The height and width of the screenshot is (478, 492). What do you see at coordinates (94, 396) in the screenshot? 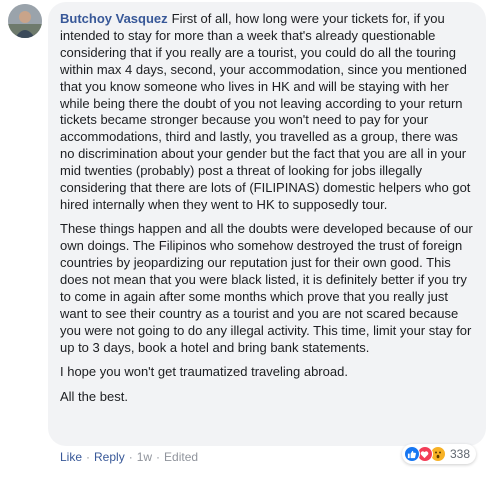
I see `comment-paragraph: All the best.` at bounding box center [94, 396].